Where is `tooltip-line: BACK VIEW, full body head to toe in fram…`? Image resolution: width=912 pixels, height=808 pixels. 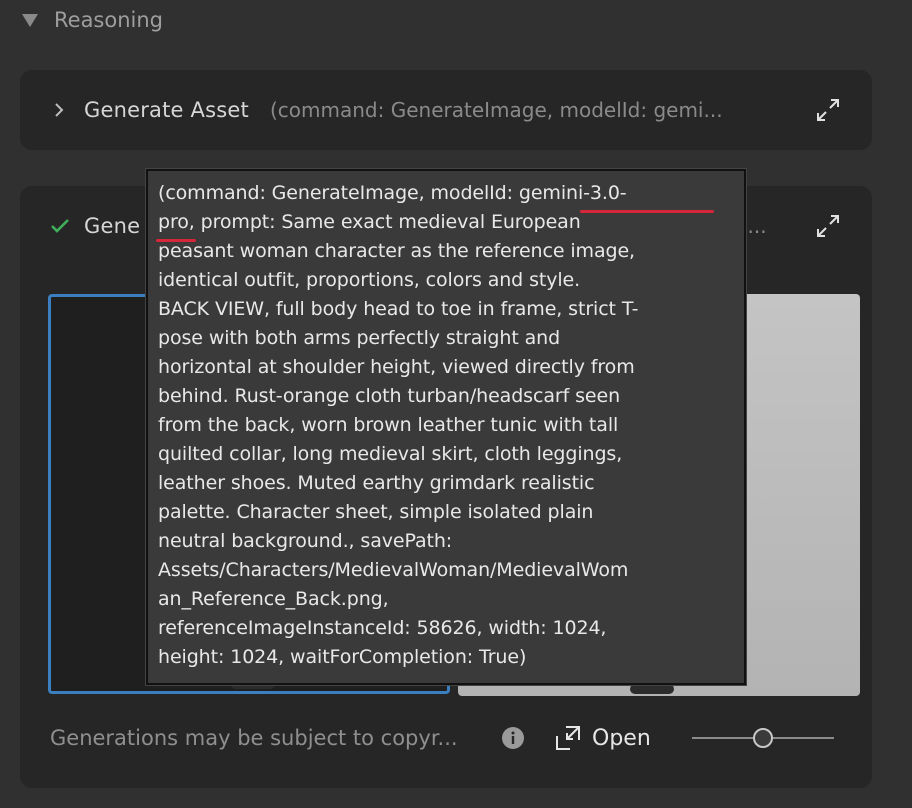
tooltip-line: BACK VIEW, full body head to toe in fram… is located at coordinates (398, 309).